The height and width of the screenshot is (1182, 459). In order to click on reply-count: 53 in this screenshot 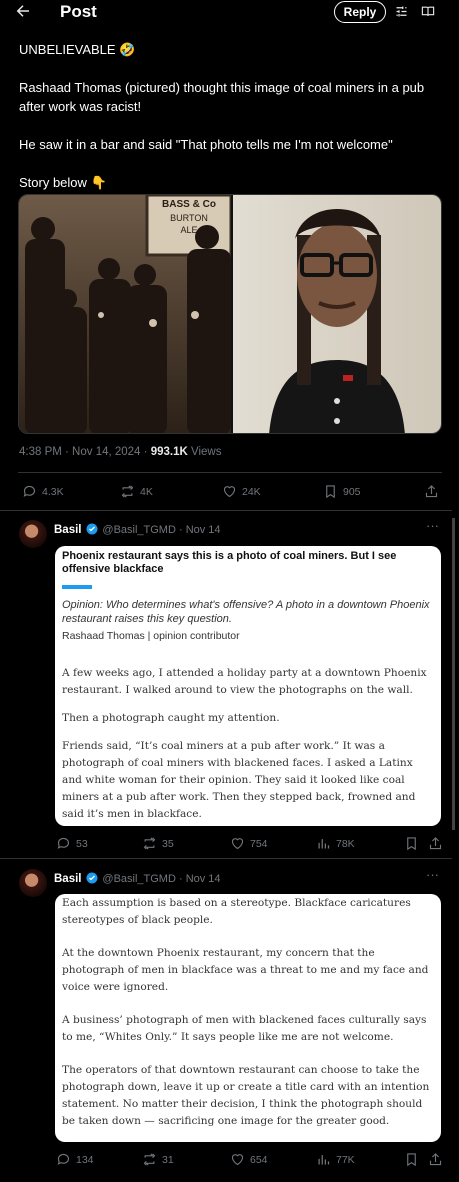, I will do `click(82, 843)`.